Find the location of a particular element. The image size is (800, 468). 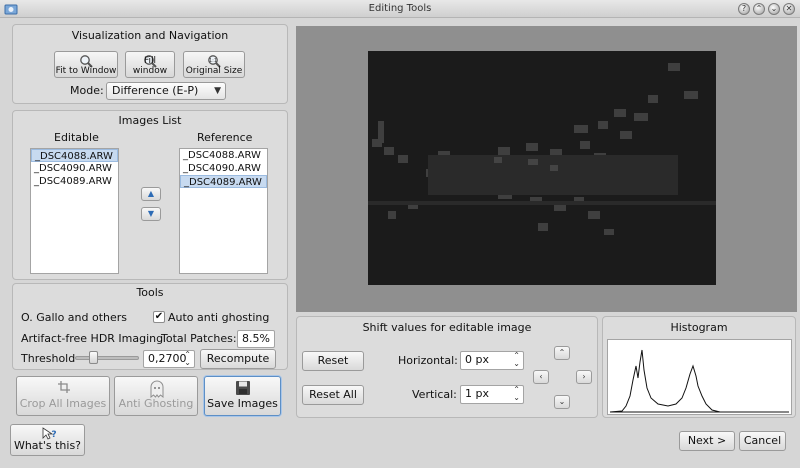

auto-anti-ghosting-checkbox: ✔ is located at coordinates (159, 317).